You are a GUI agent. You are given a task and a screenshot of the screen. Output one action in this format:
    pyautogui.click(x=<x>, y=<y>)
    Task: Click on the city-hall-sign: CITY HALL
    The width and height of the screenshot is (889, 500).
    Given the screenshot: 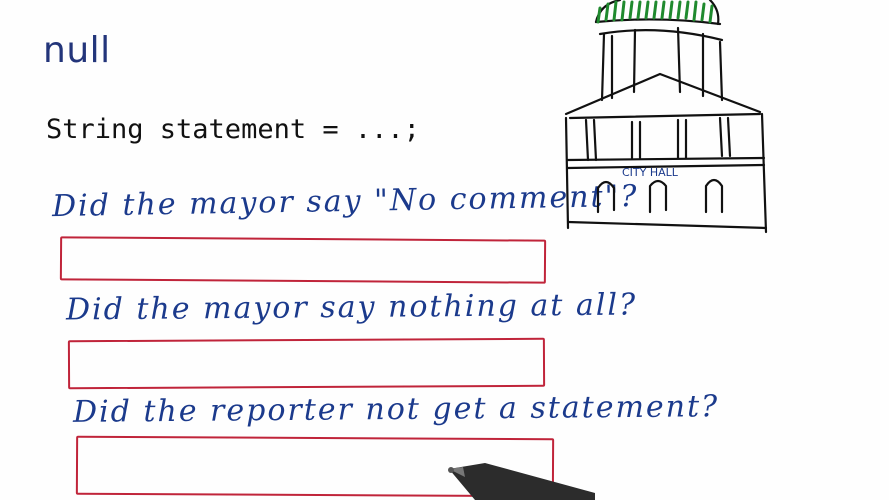 What is the action you would take?
    pyautogui.click(x=650, y=172)
    